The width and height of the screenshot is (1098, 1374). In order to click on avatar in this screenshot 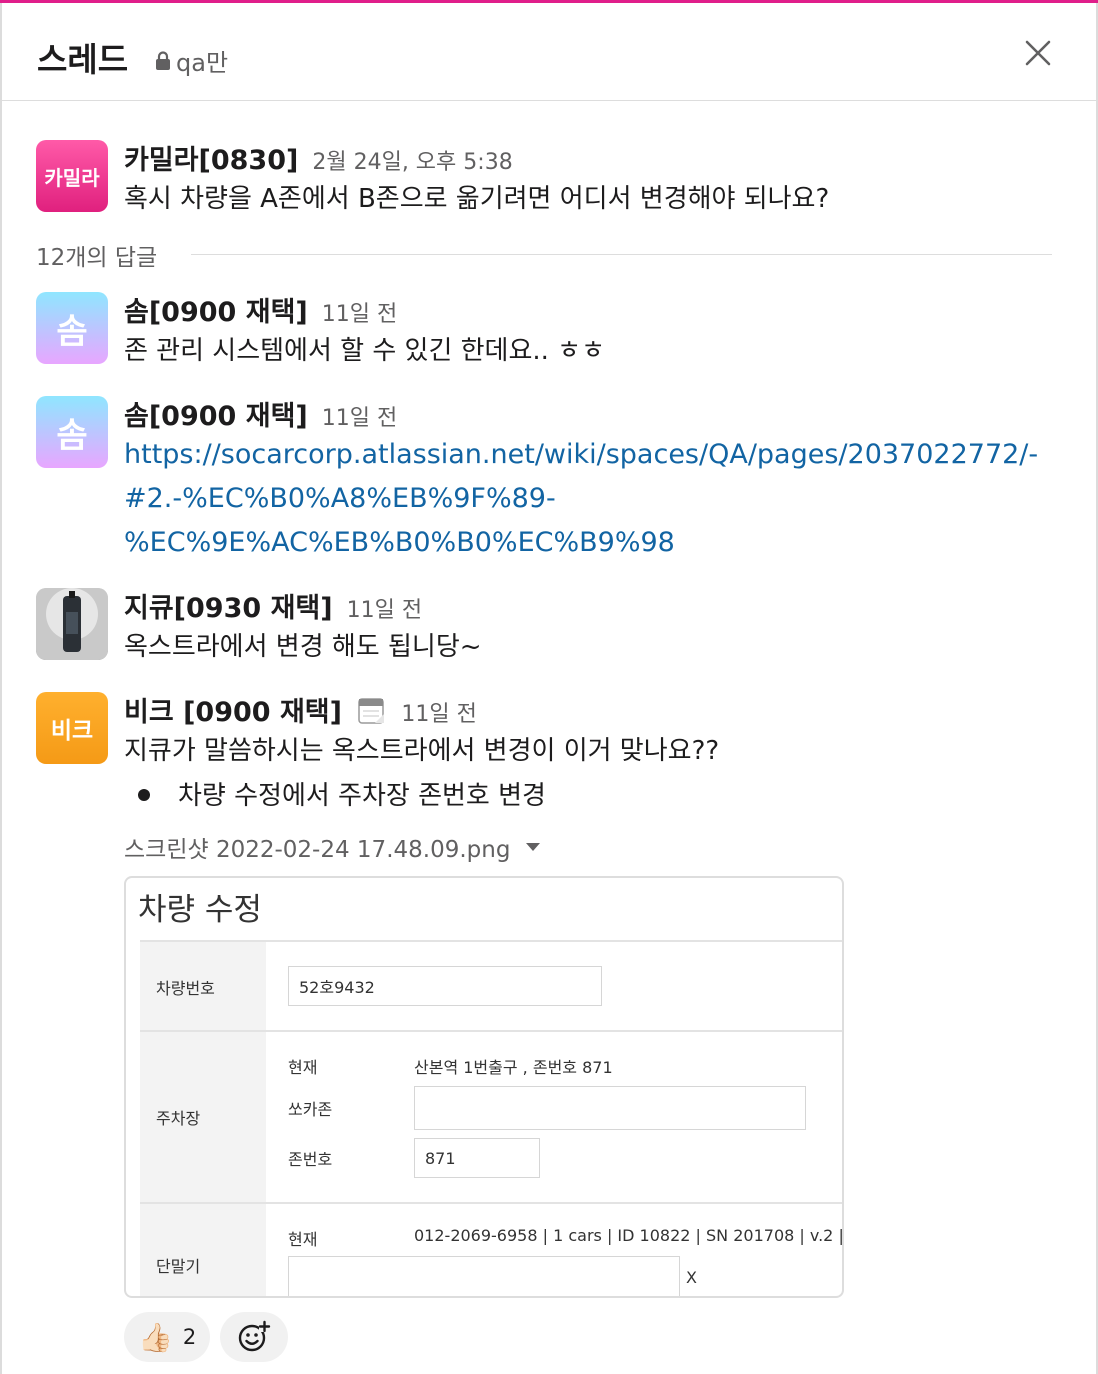, I will do `click(72, 624)`.